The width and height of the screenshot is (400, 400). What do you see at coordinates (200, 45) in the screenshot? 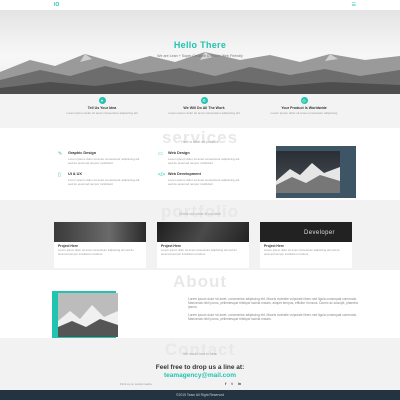
I see `hero-title: Hello There` at bounding box center [200, 45].